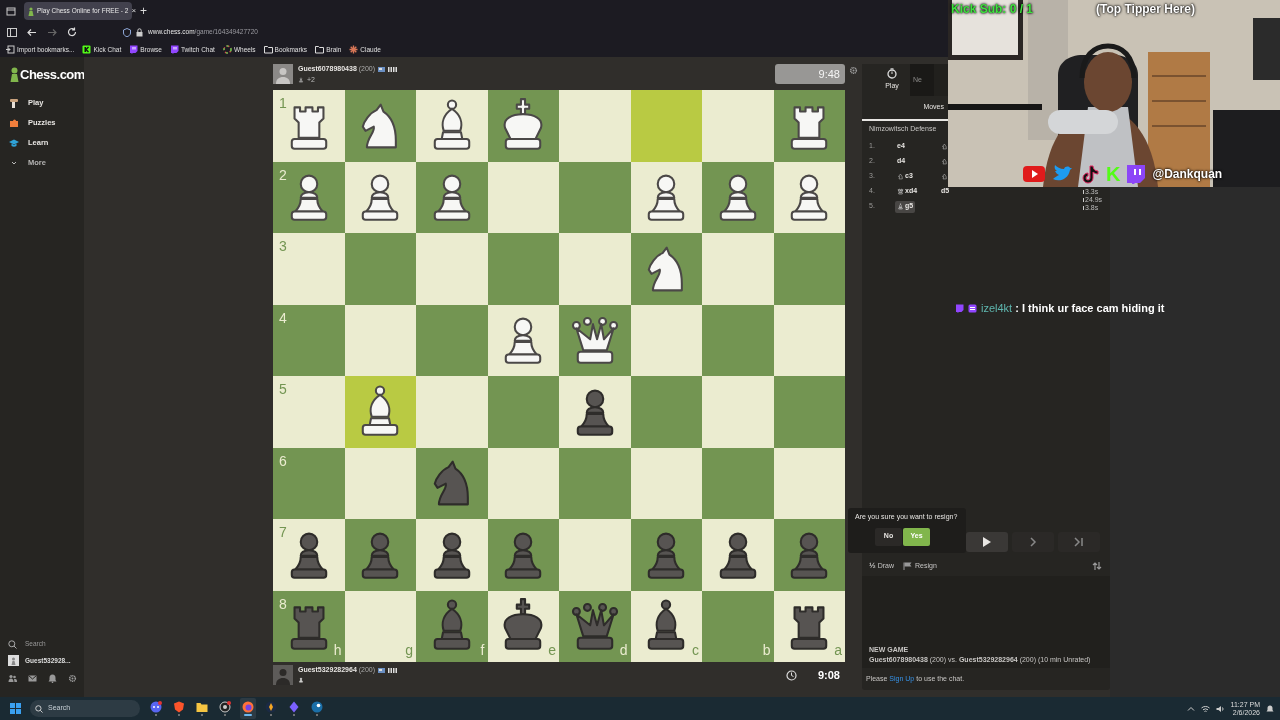  What do you see at coordinates (10, 49) in the screenshot?
I see `import-icon` at bounding box center [10, 49].